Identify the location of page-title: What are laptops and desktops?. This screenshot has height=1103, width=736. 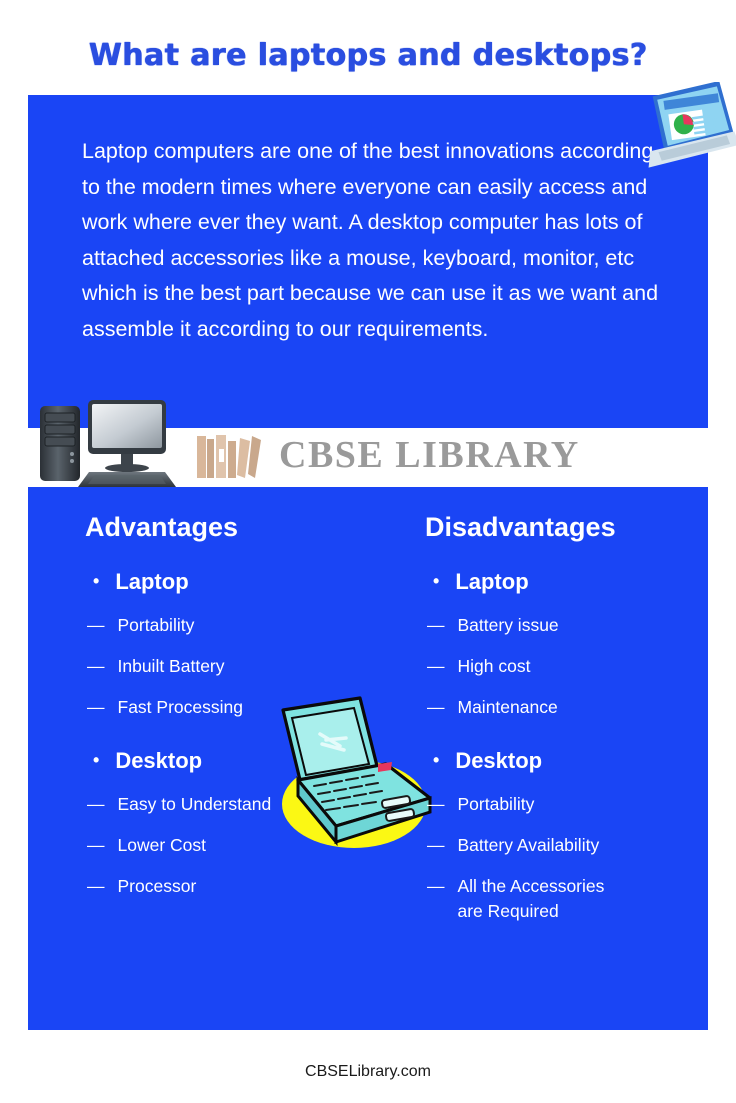
(368, 55).